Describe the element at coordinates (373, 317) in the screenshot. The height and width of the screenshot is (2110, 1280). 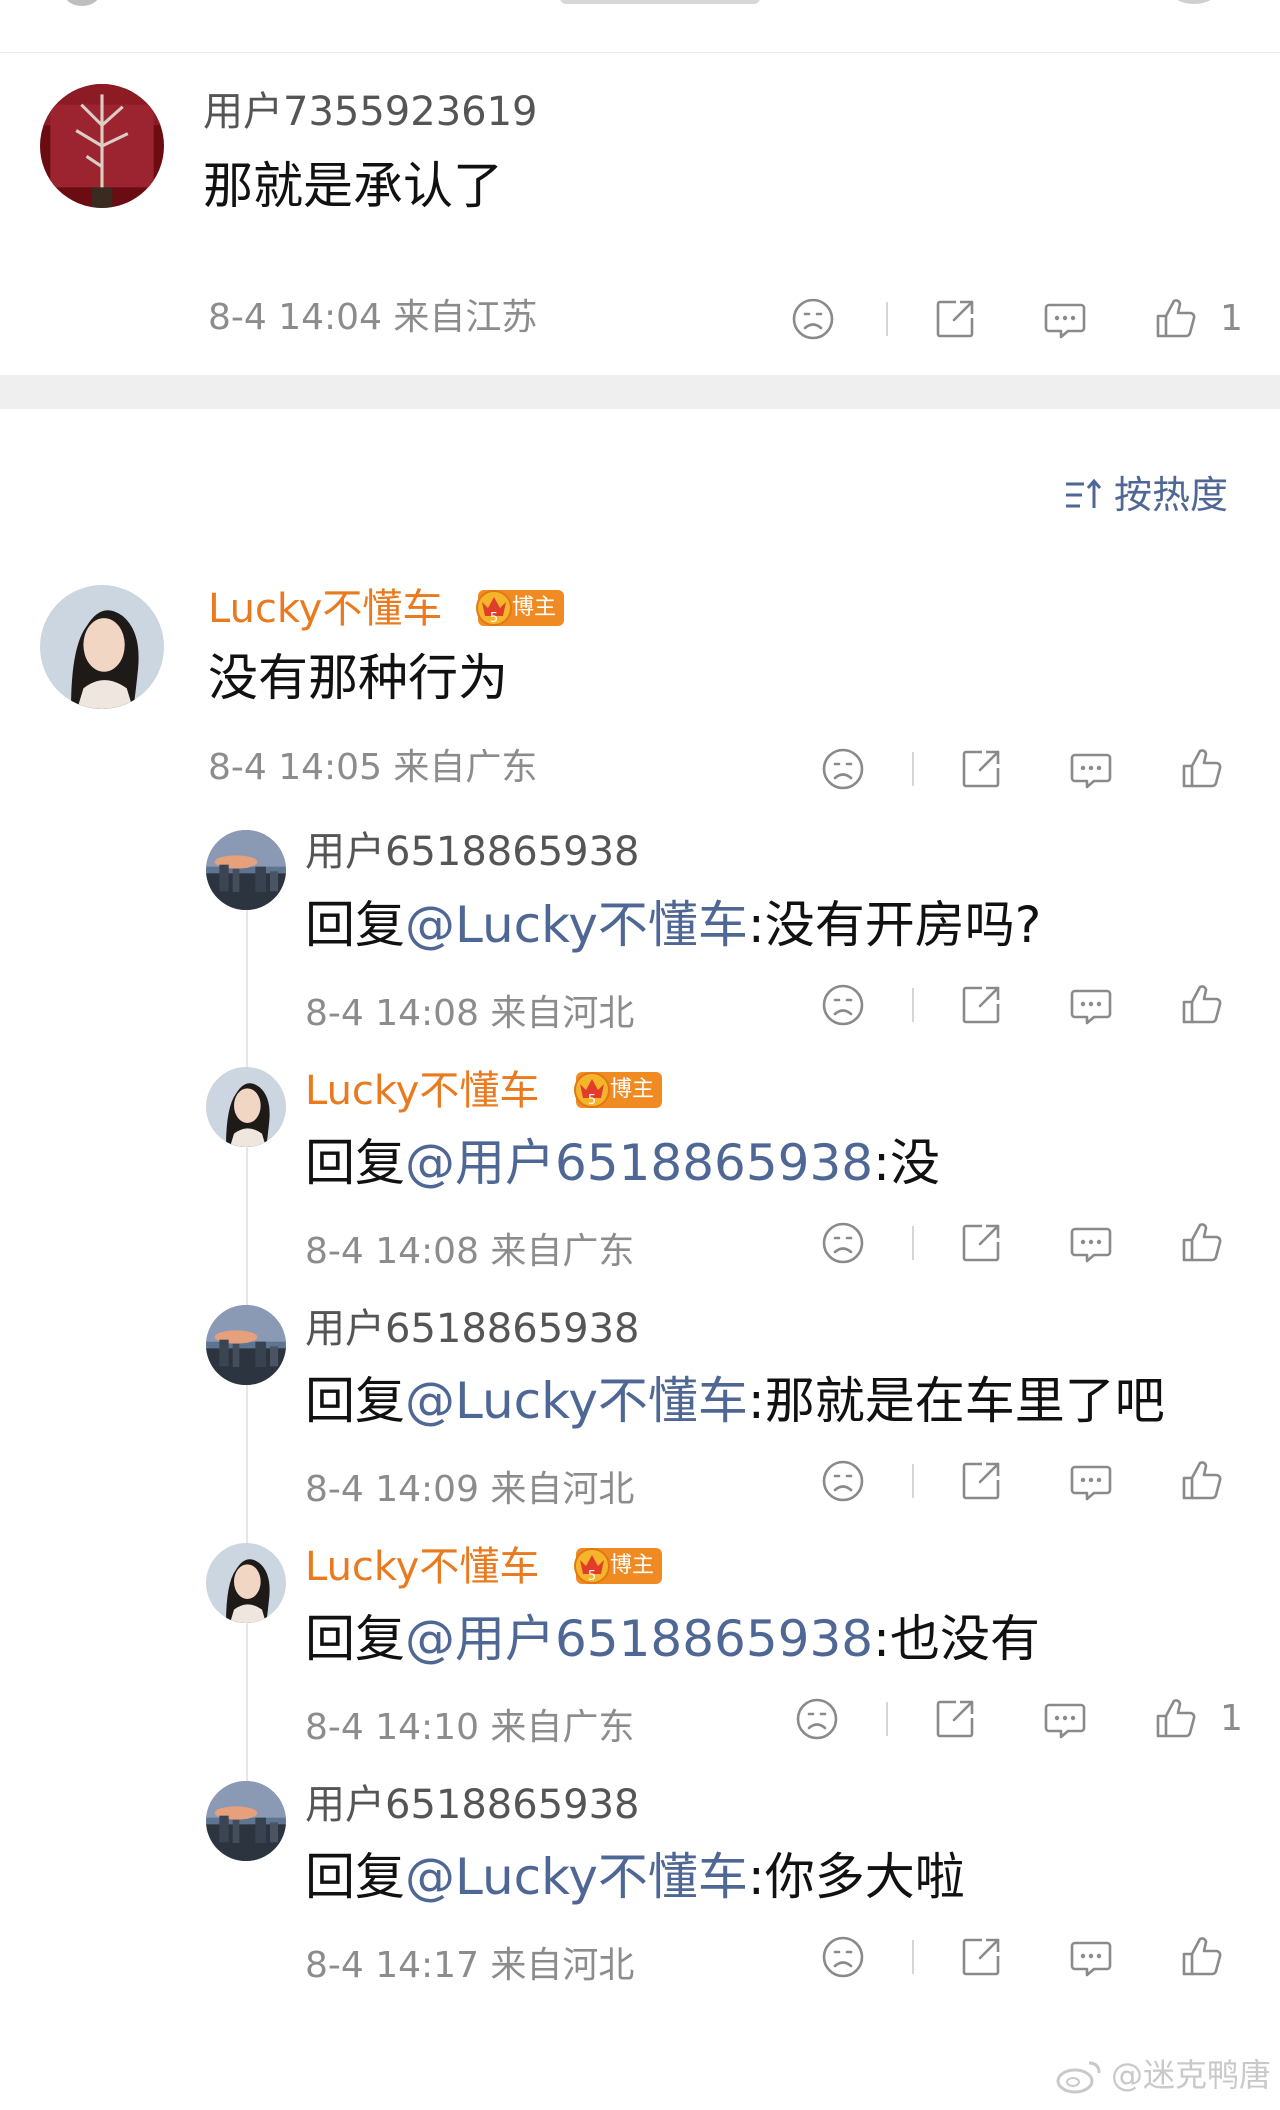
I see `comment-meta: 8-4 14:04 来自江苏` at that location.